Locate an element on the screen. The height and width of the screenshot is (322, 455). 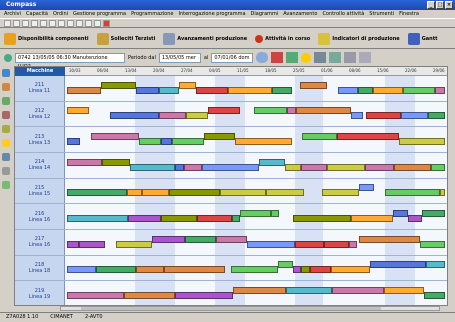
horizontal-scrollbar is located at coordinates (250, 308).